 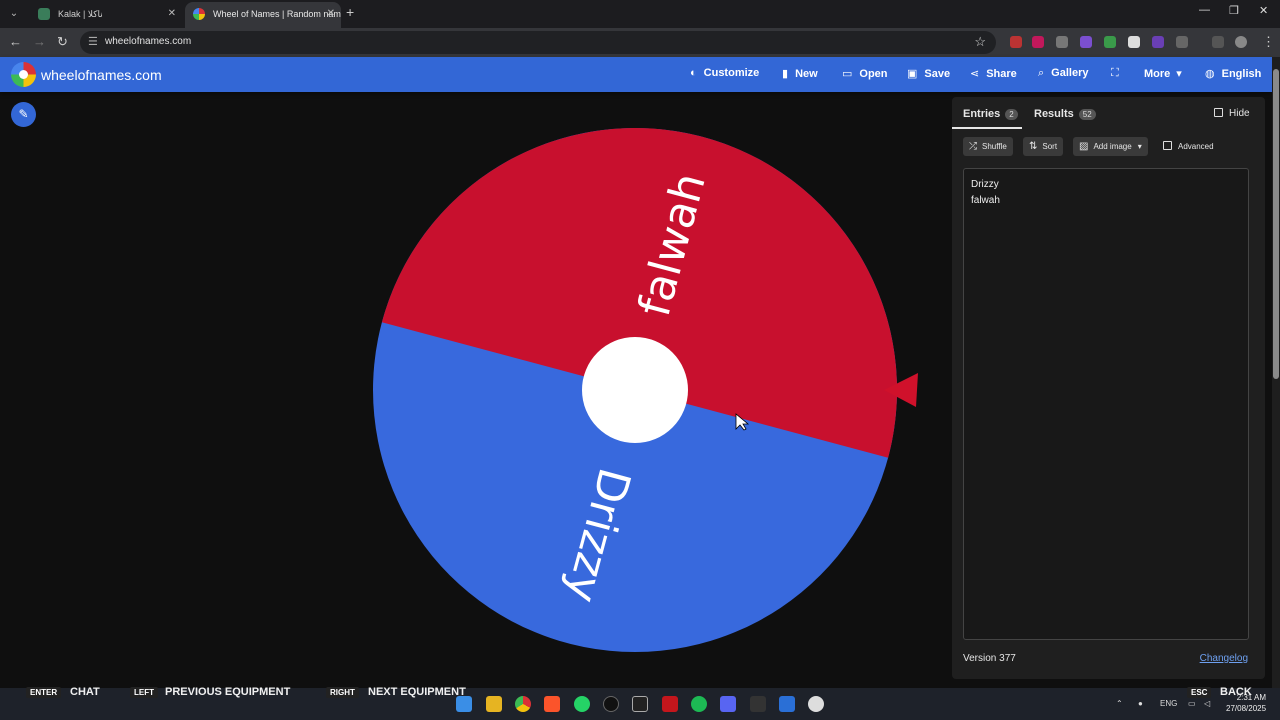 I want to click on results-count-badge: 52, so click(x=1087, y=114).